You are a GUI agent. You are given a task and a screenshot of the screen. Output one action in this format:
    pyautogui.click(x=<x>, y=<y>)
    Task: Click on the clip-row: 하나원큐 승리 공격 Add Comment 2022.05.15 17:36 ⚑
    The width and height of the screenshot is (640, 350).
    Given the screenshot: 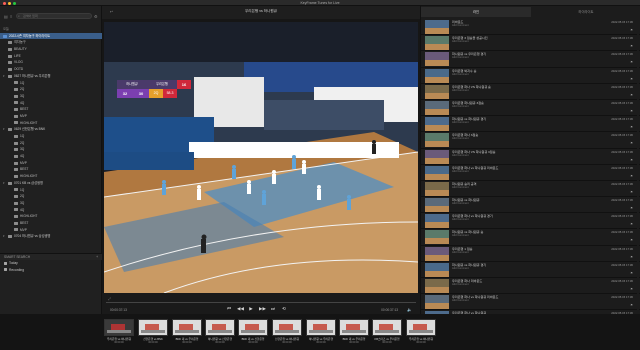 What is the action you would take?
    pyautogui.click(x=530, y=189)
    